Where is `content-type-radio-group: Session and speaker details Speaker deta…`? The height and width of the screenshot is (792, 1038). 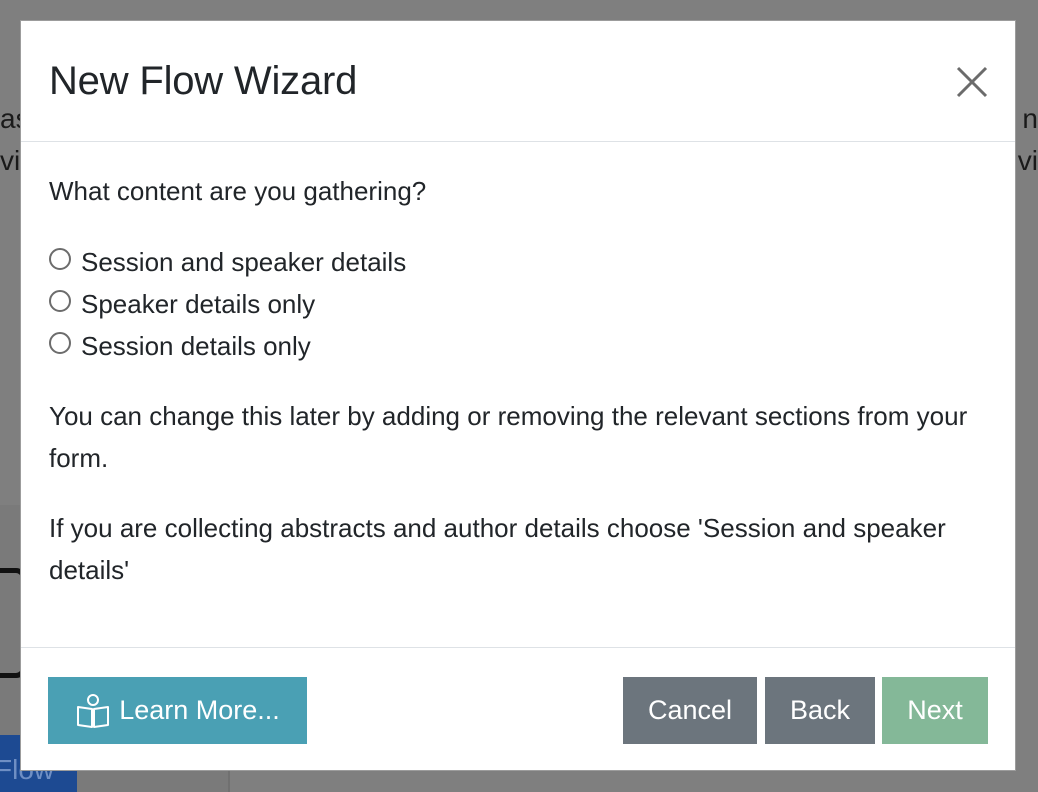
content-type-radio-group: Session and speaker details Speaker deta… is located at coordinates (518, 304).